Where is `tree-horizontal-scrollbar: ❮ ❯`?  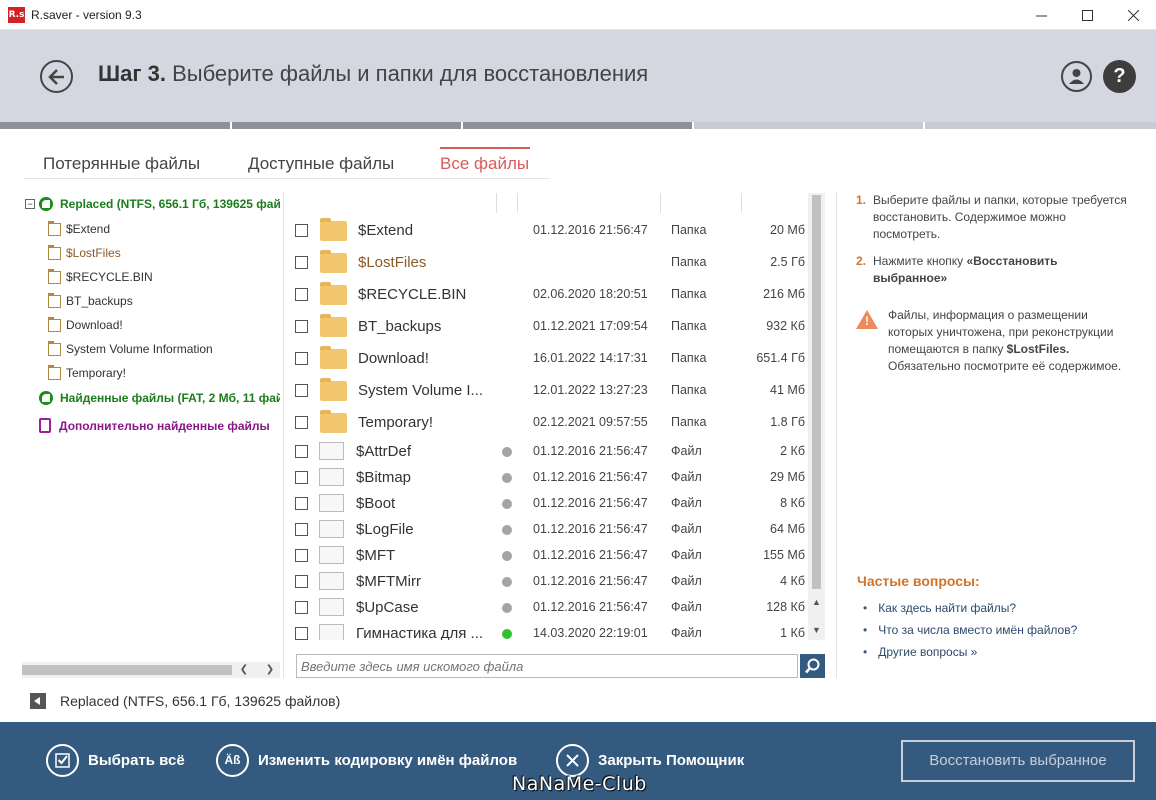
tree-horizontal-scrollbar: ❮ ❯ is located at coordinates (151, 670).